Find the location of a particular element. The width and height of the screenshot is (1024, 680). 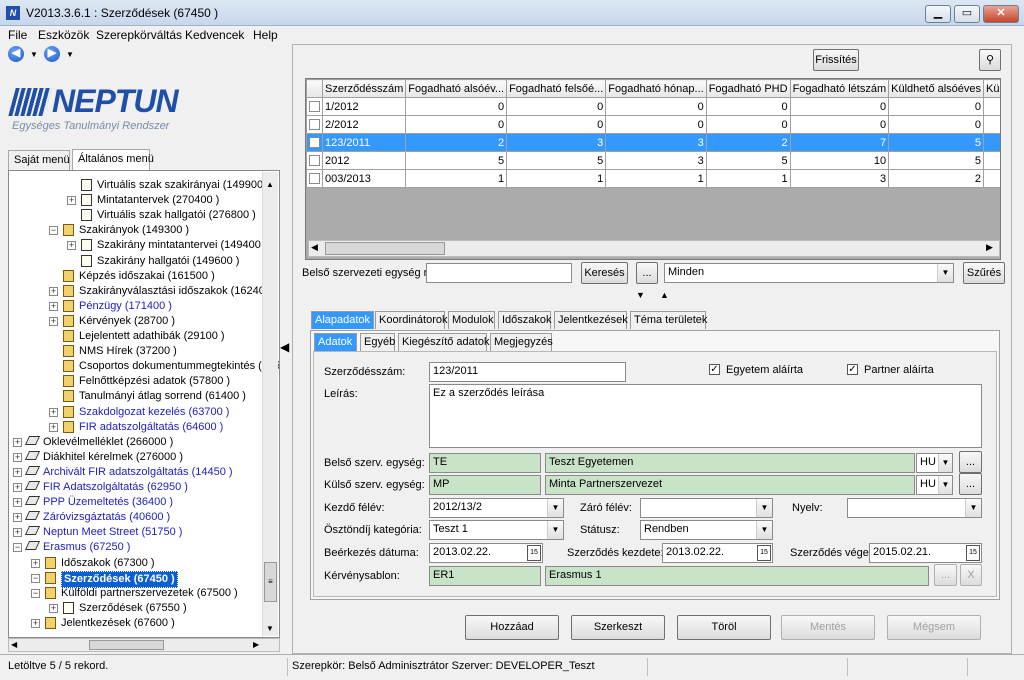

menu-kedvencek: Kedvencek is located at coordinates (214, 35).